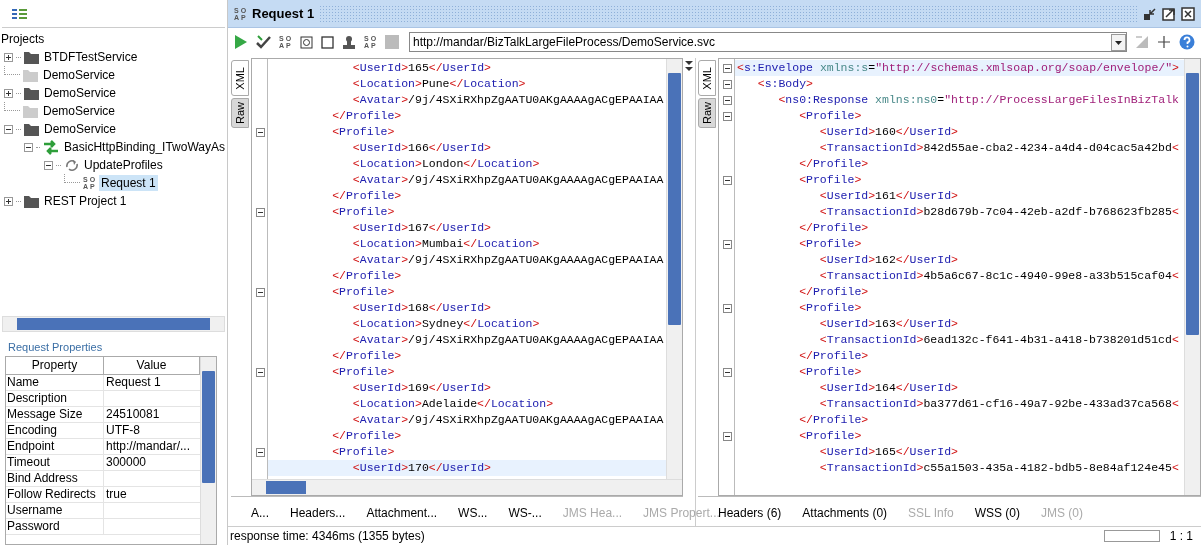  I want to click on close-icon, so click(1188, 13).